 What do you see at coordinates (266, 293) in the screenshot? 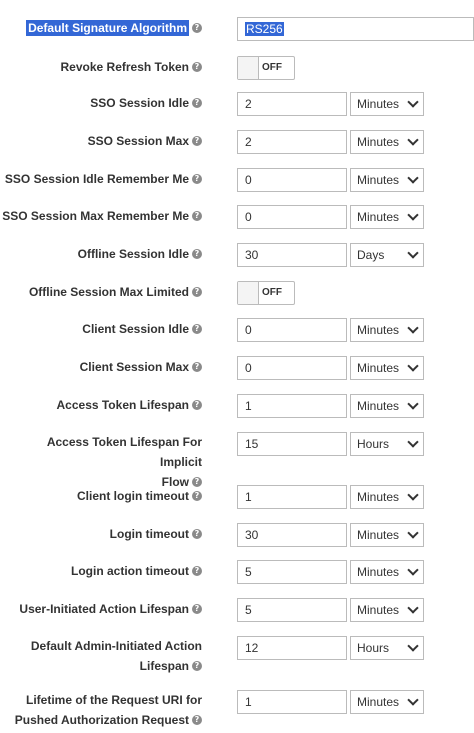
I see `offline-session-max-limited-toggle: OFF` at bounding box center [266, 293].